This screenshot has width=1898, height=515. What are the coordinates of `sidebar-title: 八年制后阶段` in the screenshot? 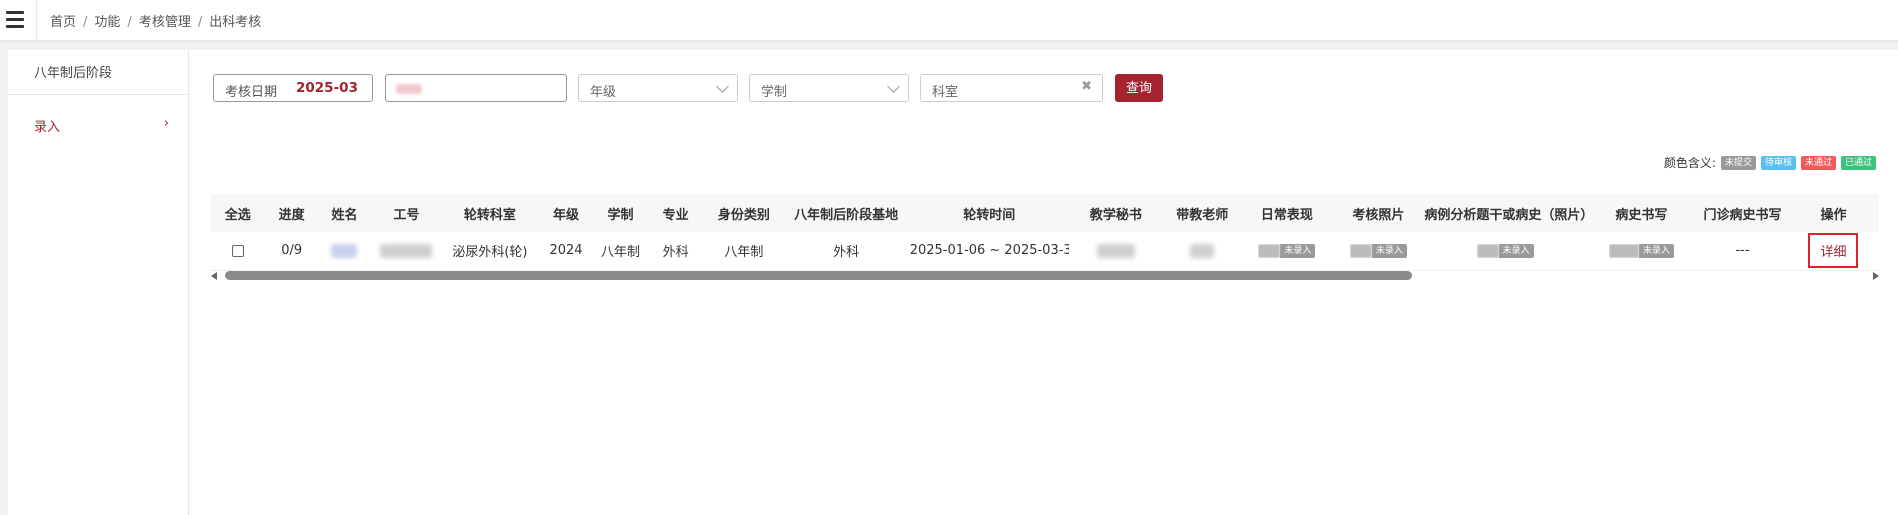 It's located at (73, 73).